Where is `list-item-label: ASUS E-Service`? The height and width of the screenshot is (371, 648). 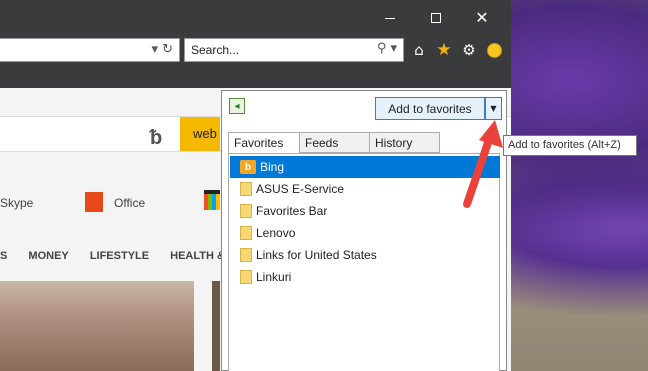
list-item-label: ASUS E-Service is located at coordinates (300, 189).